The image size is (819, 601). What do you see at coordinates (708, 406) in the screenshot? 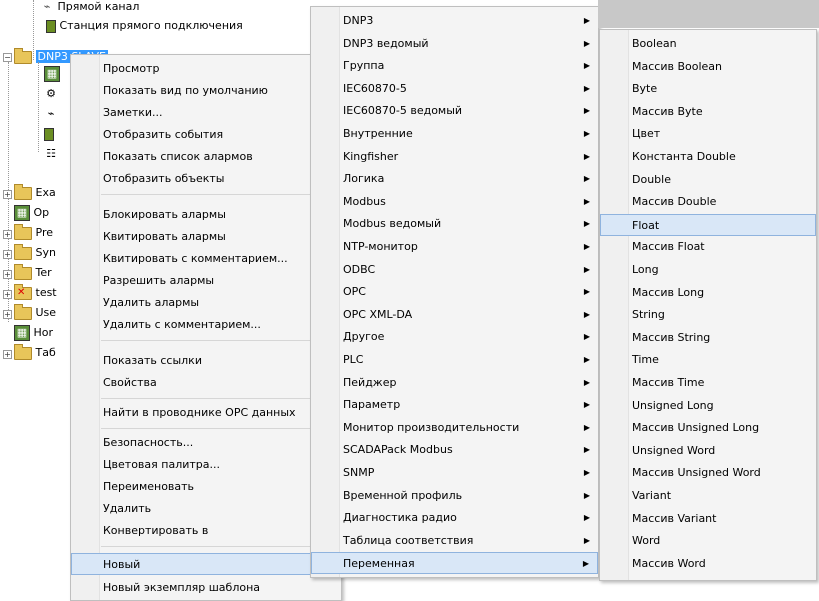
I see `variable-type-item: Unsigned Long` at bounding box center [708, 406].